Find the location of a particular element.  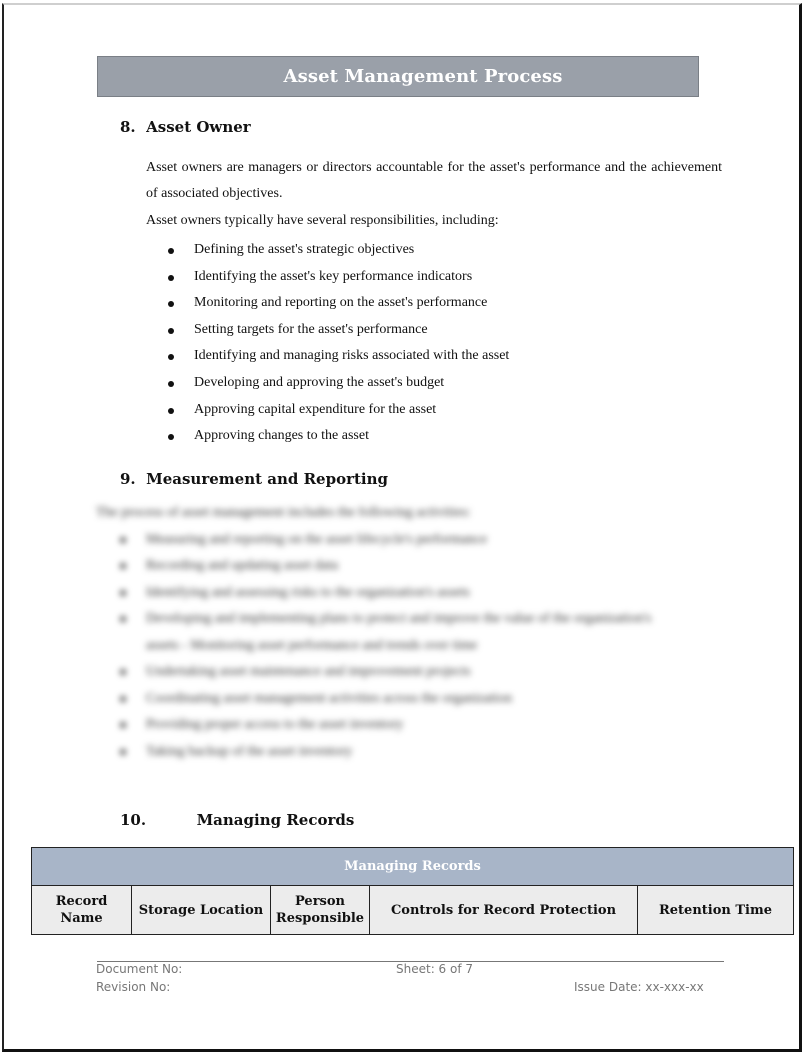

section-title: Measurement and Reporting is located at coordinates (267, 479).